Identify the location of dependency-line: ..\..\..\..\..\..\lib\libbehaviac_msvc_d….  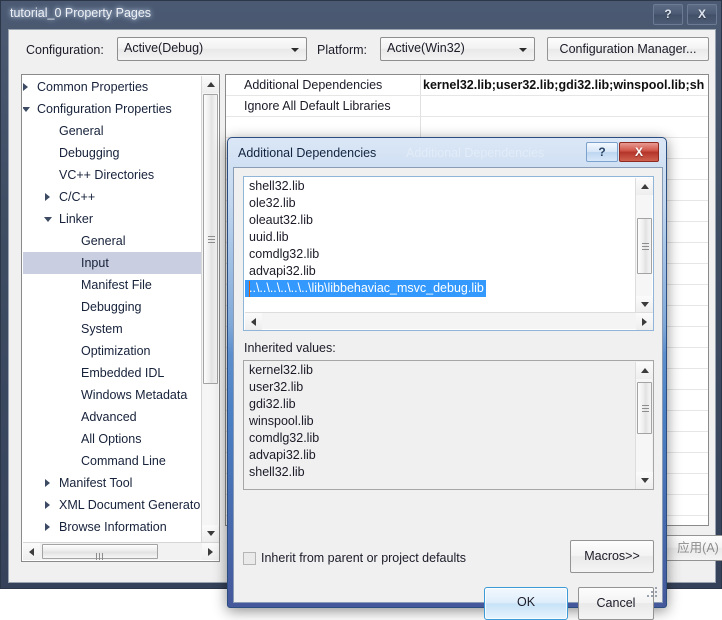
(440, 288).